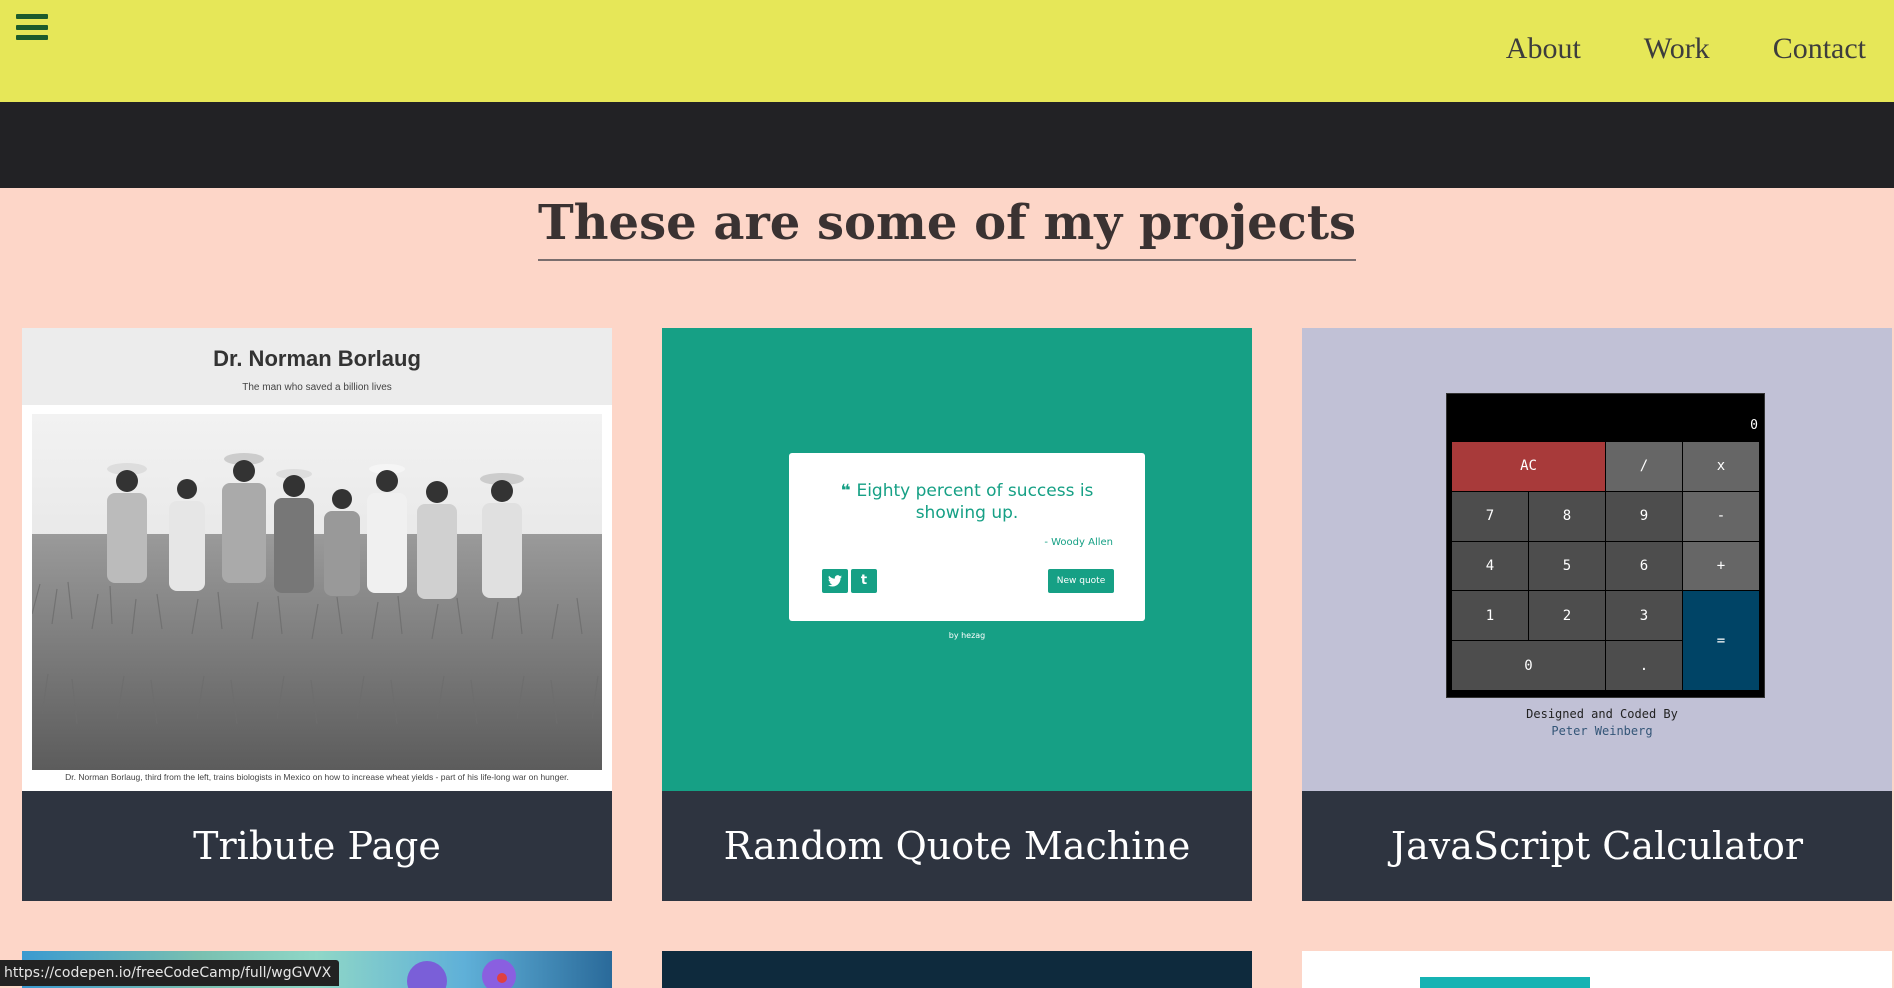 This screenshot has height=988, width=1894. Describe the element at coordinates (1754, 425) in the screenshot. I see `calculator-display: 0` at that location.